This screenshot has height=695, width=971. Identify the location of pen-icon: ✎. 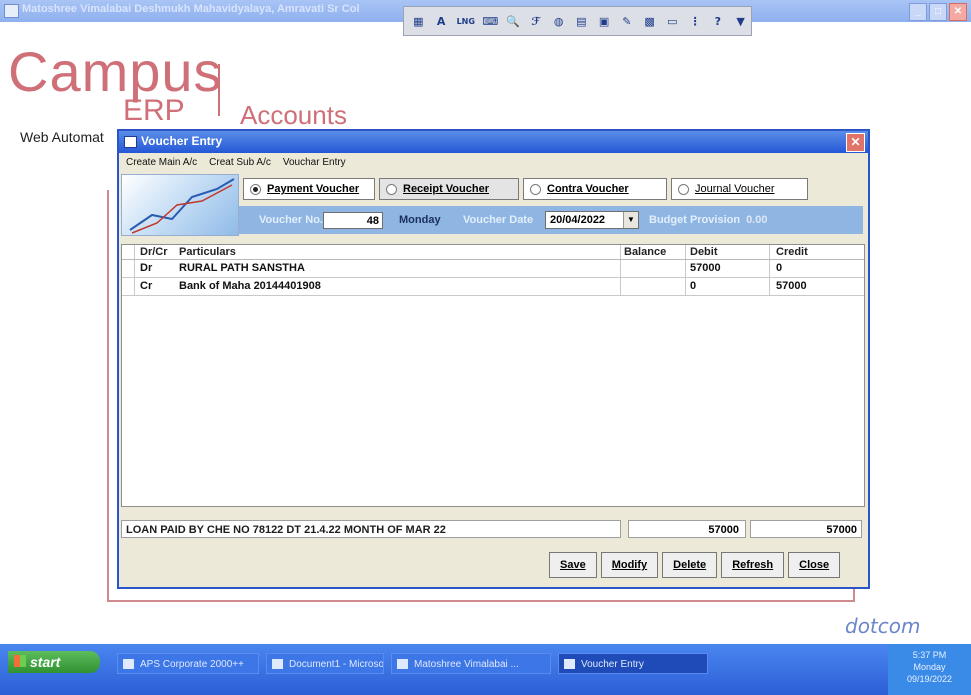
(627, 21).